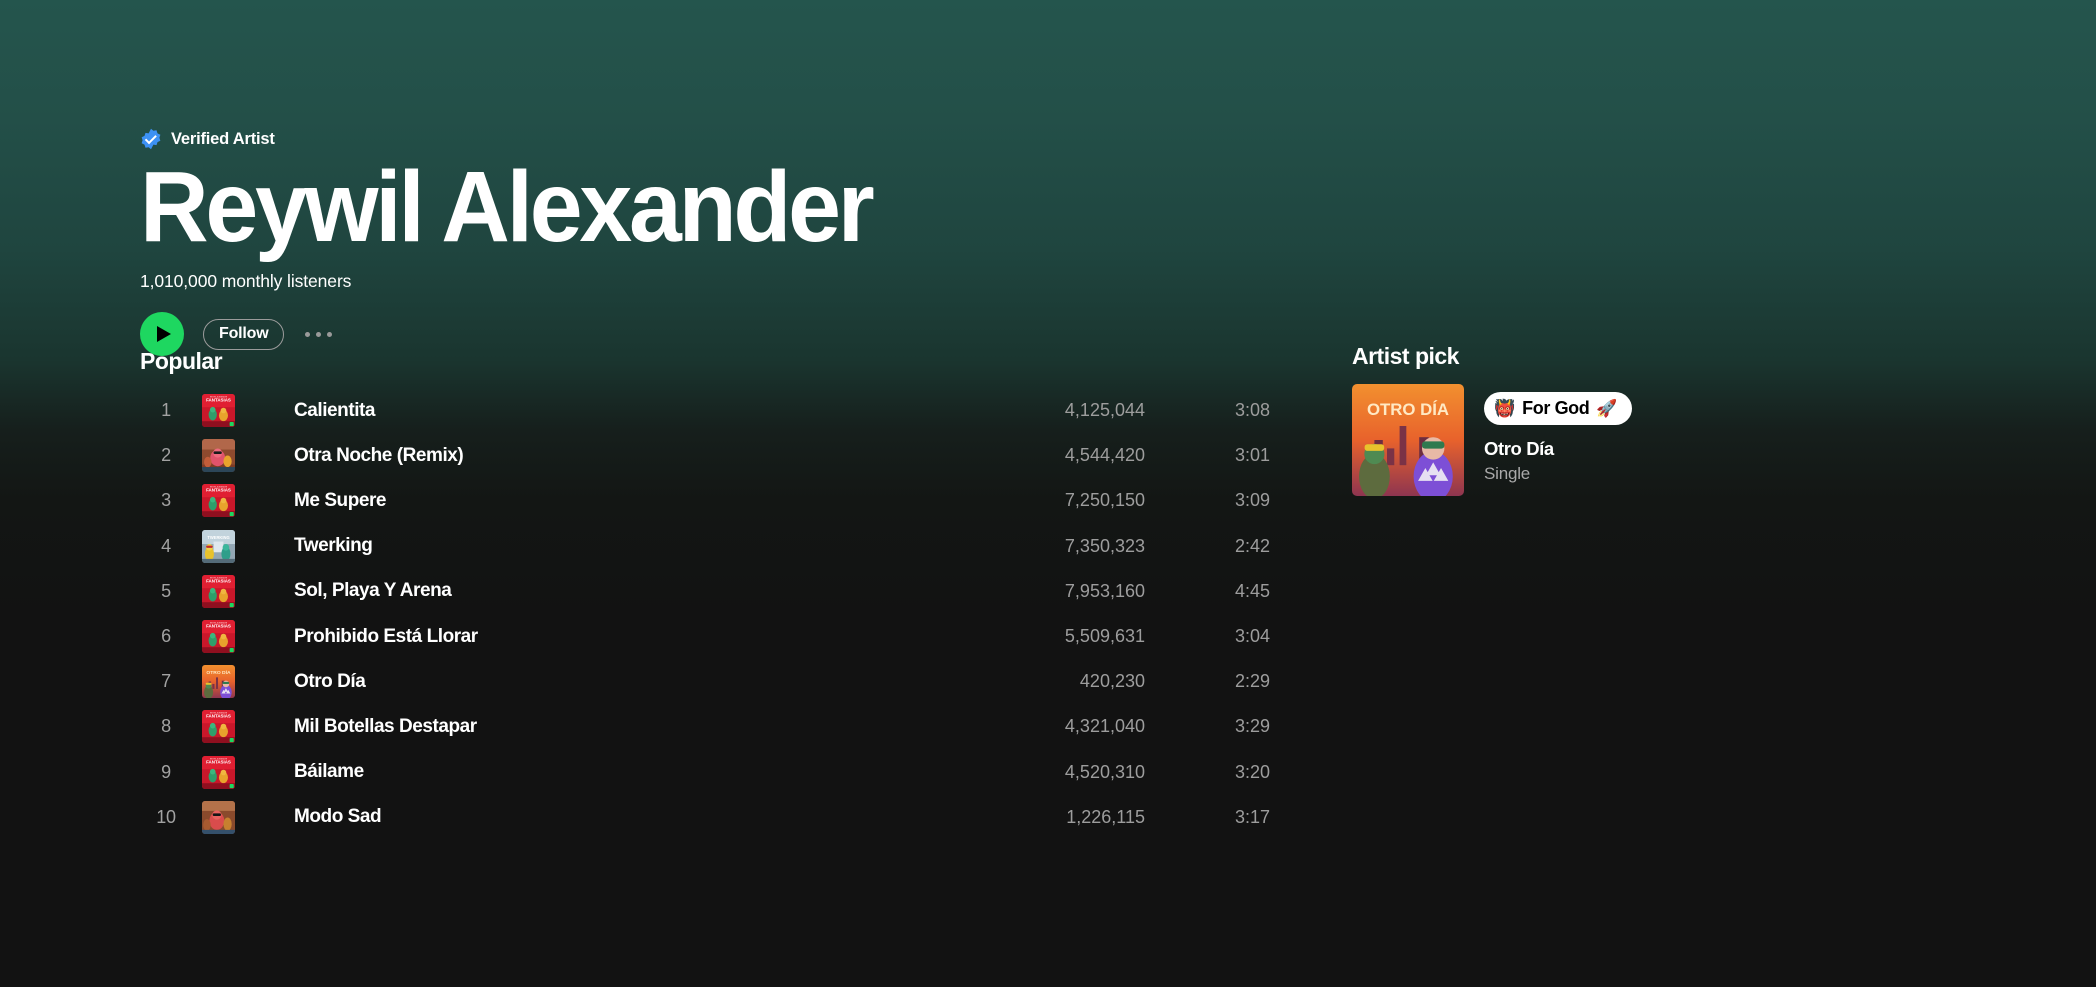 Image resolution: width=2096 pixels, height=987 pixels. What do you see at coordinates (1105, 816) in the screenshot?
I see `track-play-count: 1,226,115` at bounding box center [1105, 816].